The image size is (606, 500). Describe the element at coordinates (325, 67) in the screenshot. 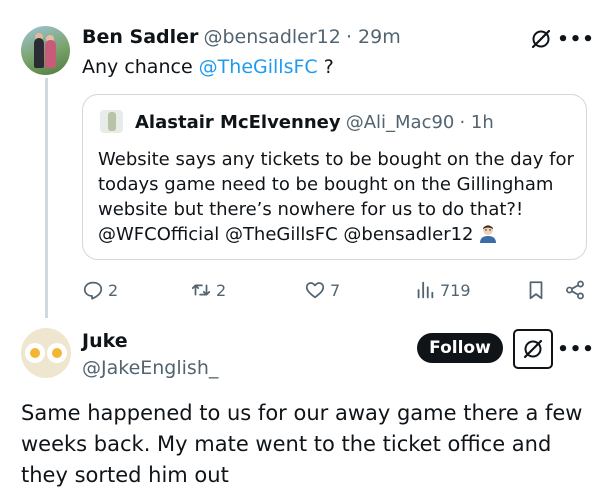

I see `tweet-text-suffix: ?` at that location.